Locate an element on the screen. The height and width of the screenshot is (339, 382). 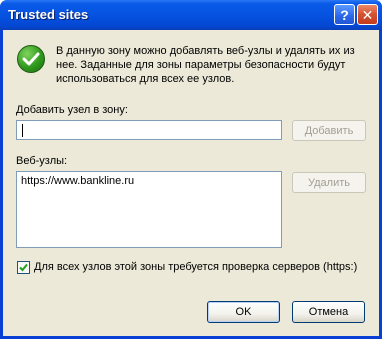
add-button-label: Добавить is located at coordinates (329, 130).